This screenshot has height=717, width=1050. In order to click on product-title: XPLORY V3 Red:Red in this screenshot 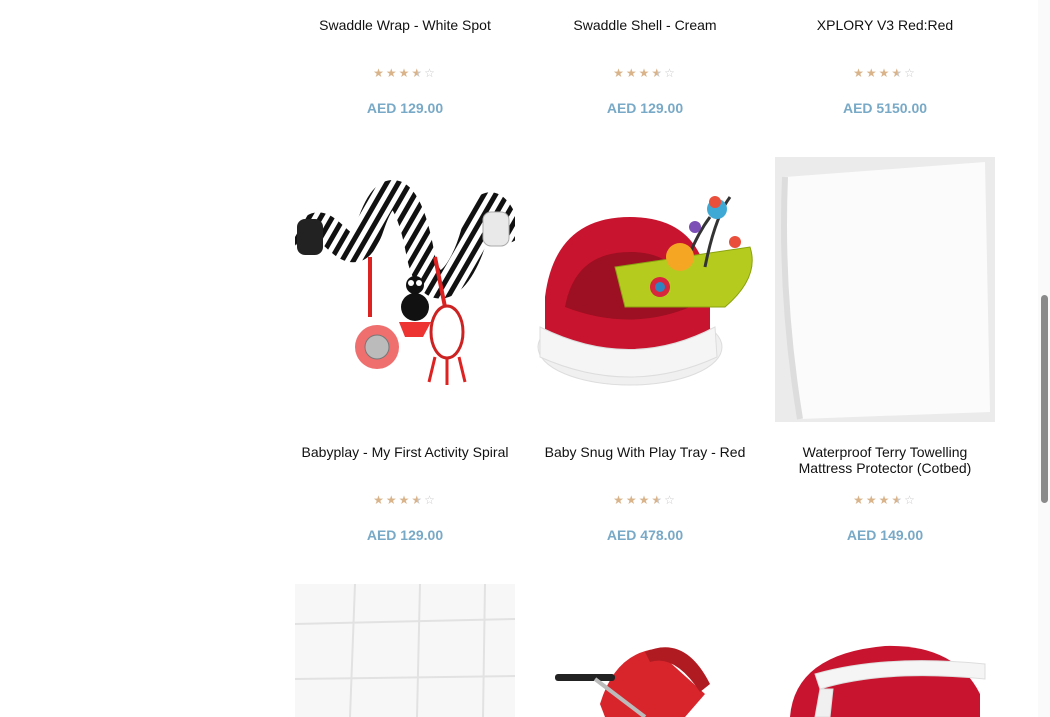, I will do `click(885, 25)`.